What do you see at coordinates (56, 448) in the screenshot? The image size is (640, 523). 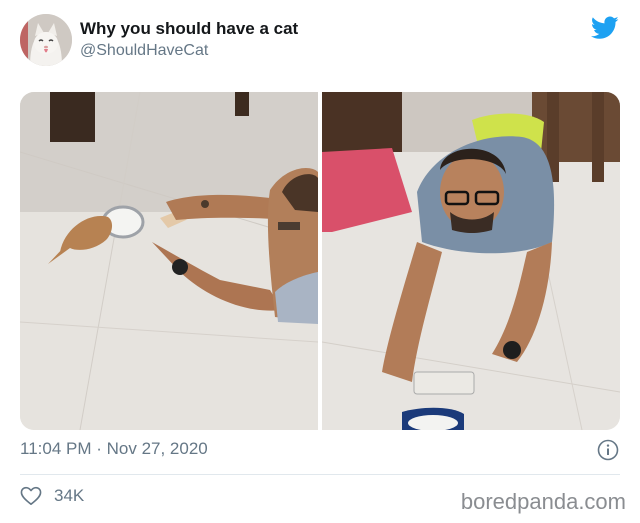 I see `tweet-time: 11:04 PM` at bounding box center [56, 448].